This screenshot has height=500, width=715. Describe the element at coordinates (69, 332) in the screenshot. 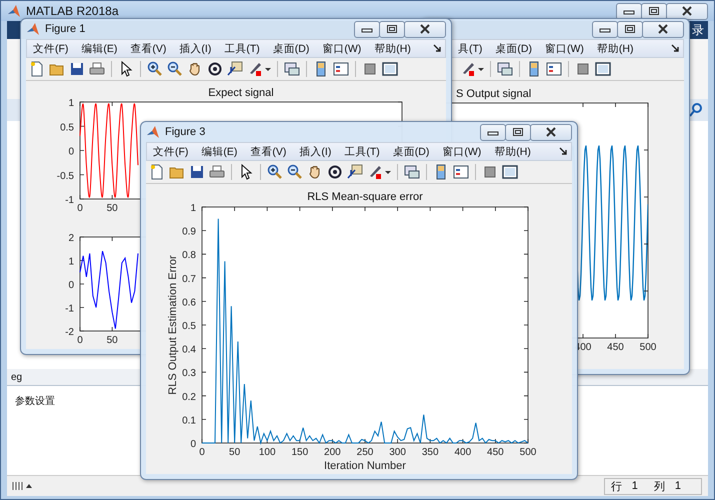

I see `y-tick-label: -2` at that location.